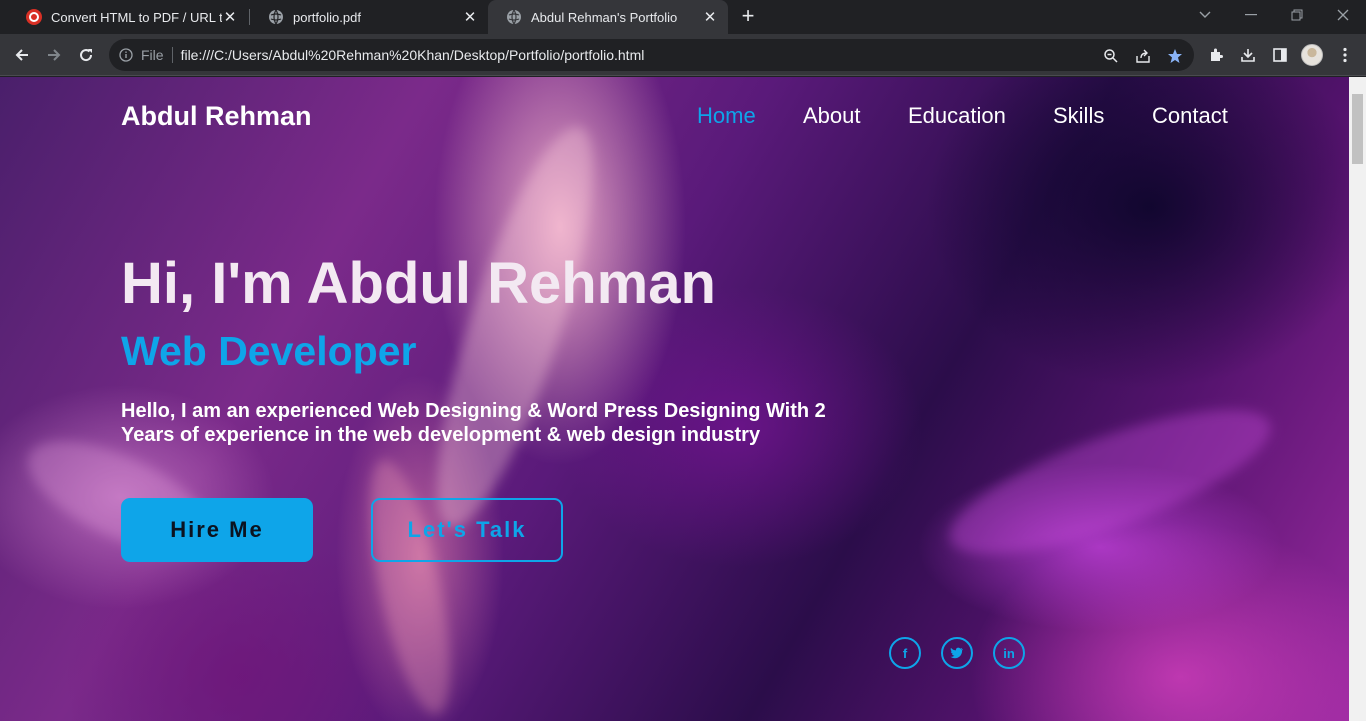  I want to click on linkedin-link: in, so click(1009, 653).